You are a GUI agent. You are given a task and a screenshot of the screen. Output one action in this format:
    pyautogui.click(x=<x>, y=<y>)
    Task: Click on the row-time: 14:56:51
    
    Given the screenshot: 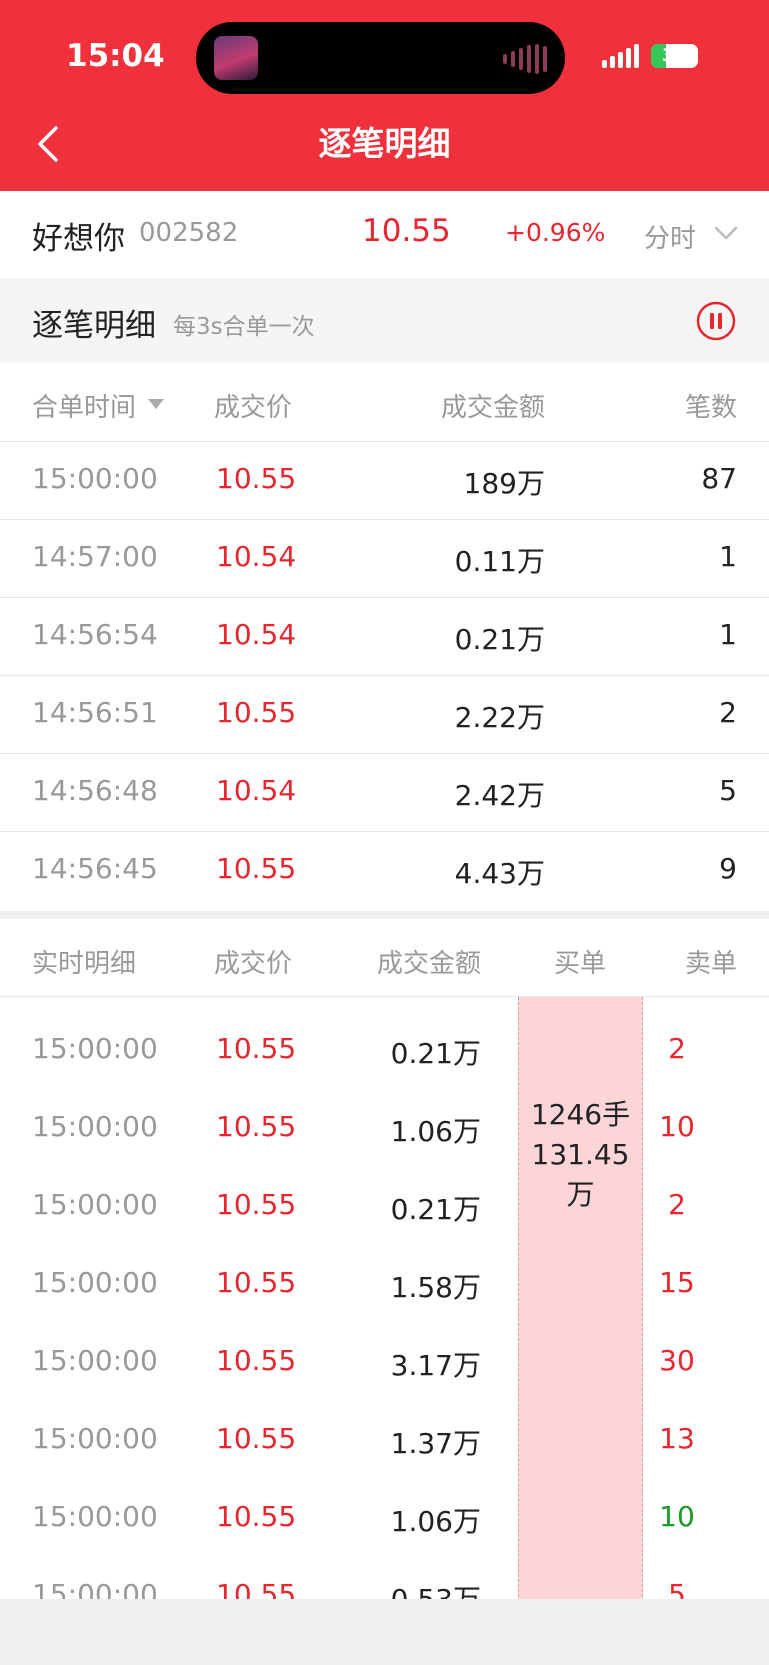 What is the action you would take?
    pyautogui.click(x=95, y=712)
    